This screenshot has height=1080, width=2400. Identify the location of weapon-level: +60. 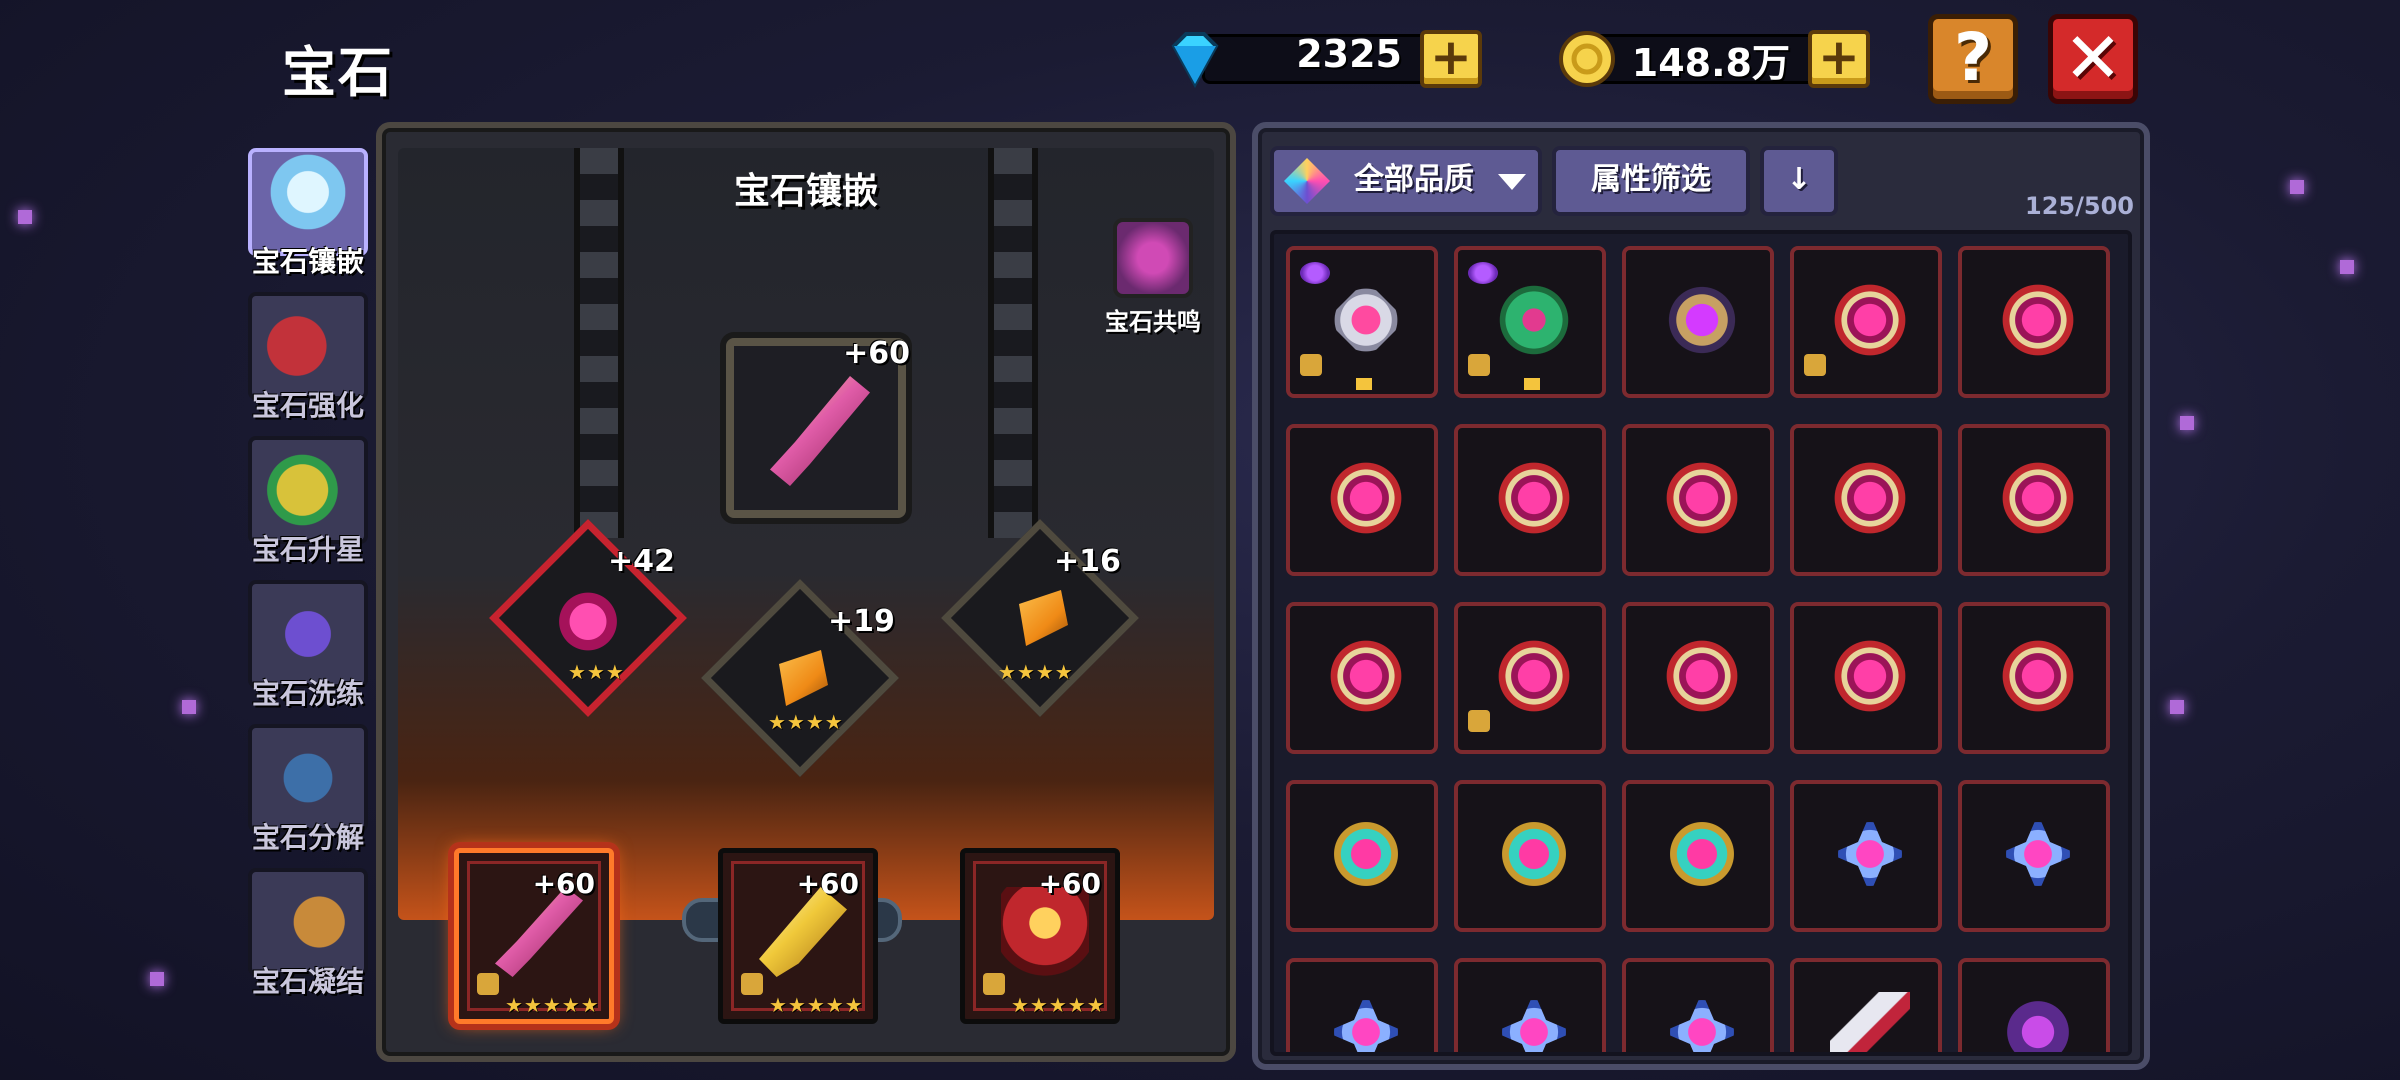
(1069, 883).